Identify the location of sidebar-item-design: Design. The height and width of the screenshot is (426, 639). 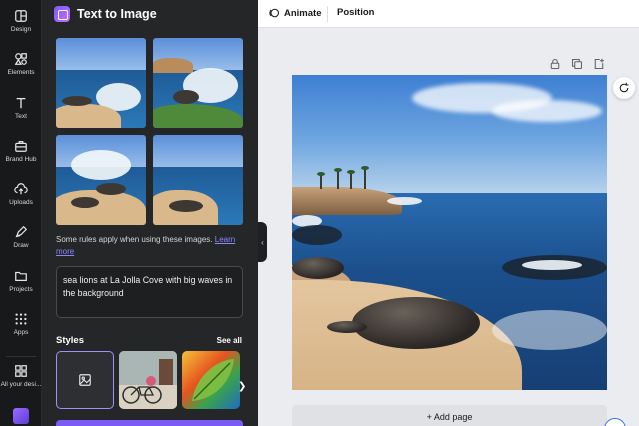
(21, 29).